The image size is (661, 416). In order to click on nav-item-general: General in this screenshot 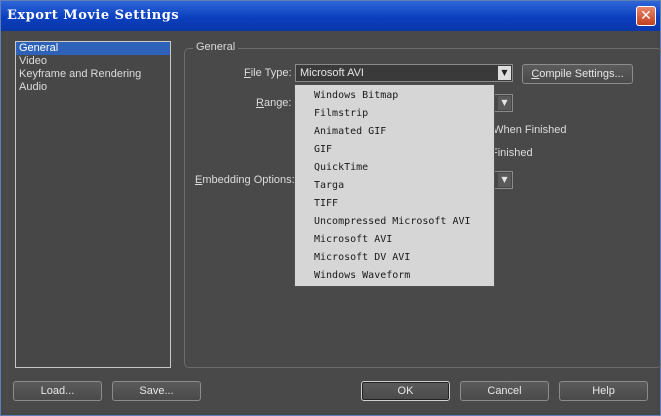, I will do `click(93, 48)`.